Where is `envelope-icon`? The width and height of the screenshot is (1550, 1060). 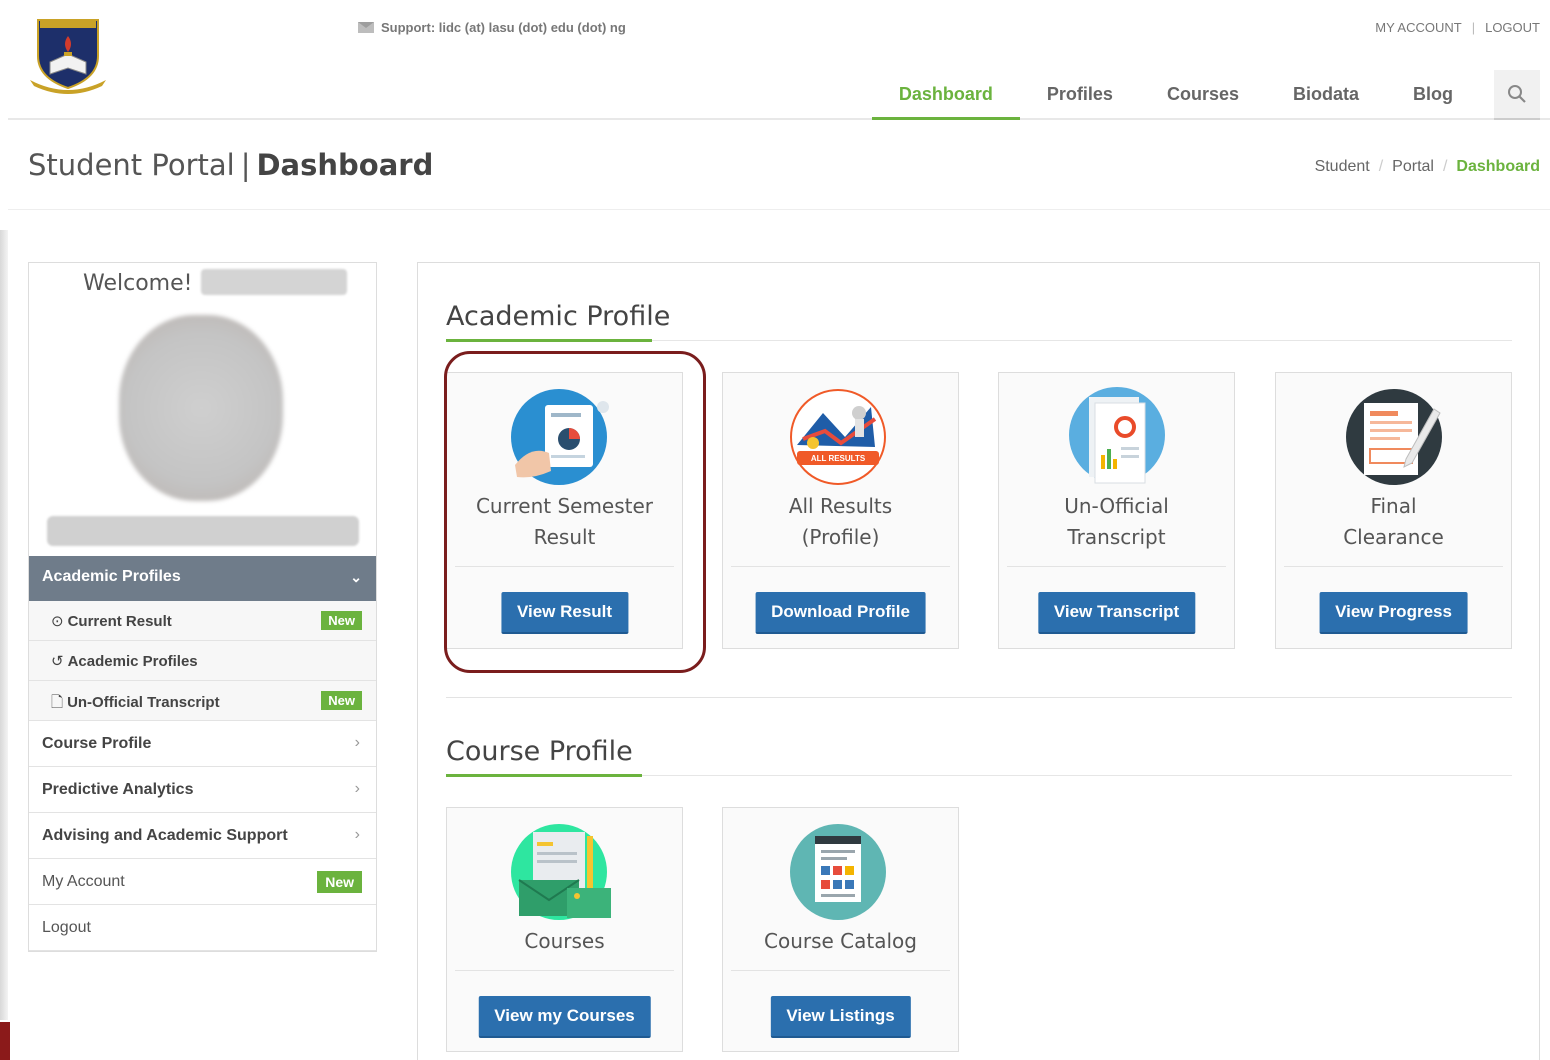
envelope-icon is located at coordinates (366, 27).